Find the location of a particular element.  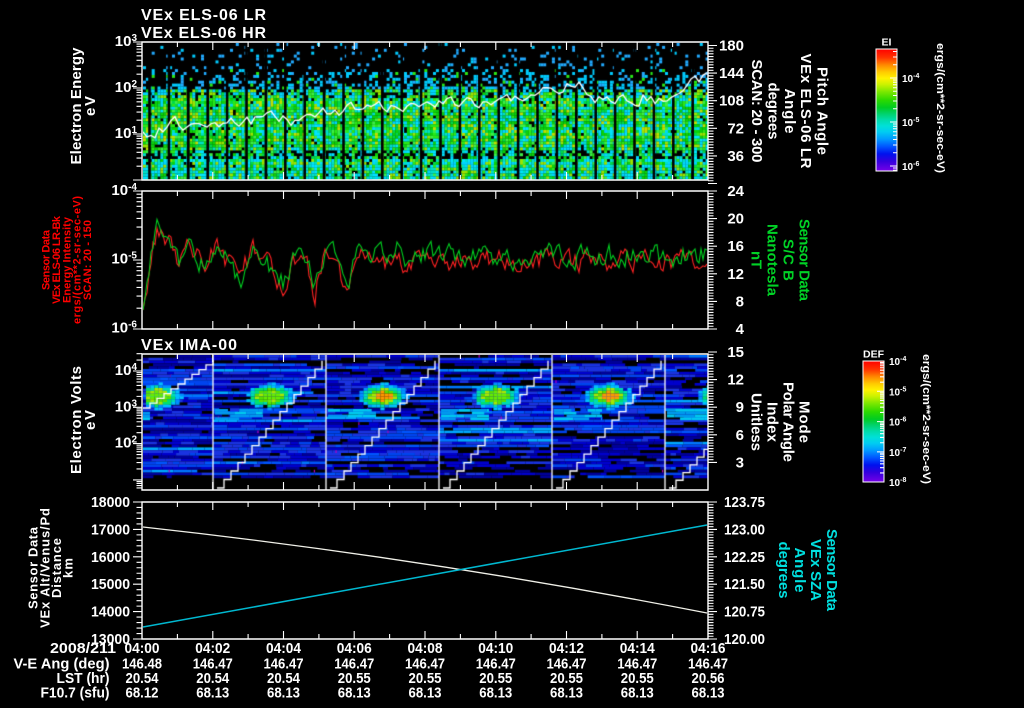

svg-text: km is located at coordinates (68, 568).